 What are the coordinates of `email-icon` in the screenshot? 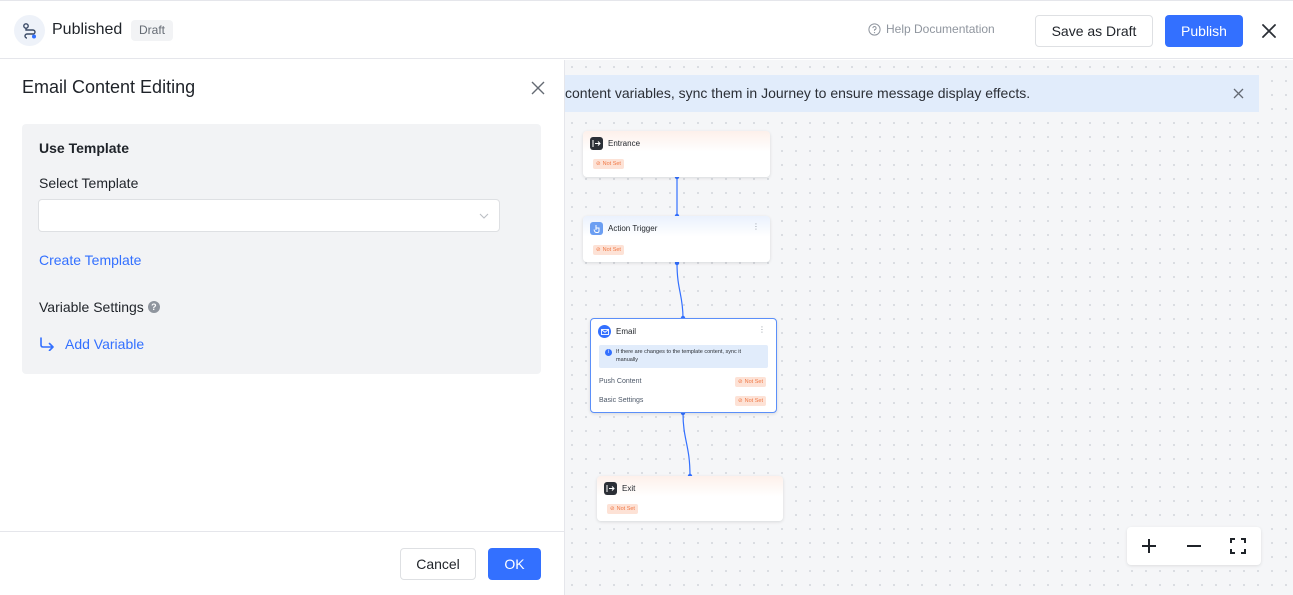 It's located at (604, 331).